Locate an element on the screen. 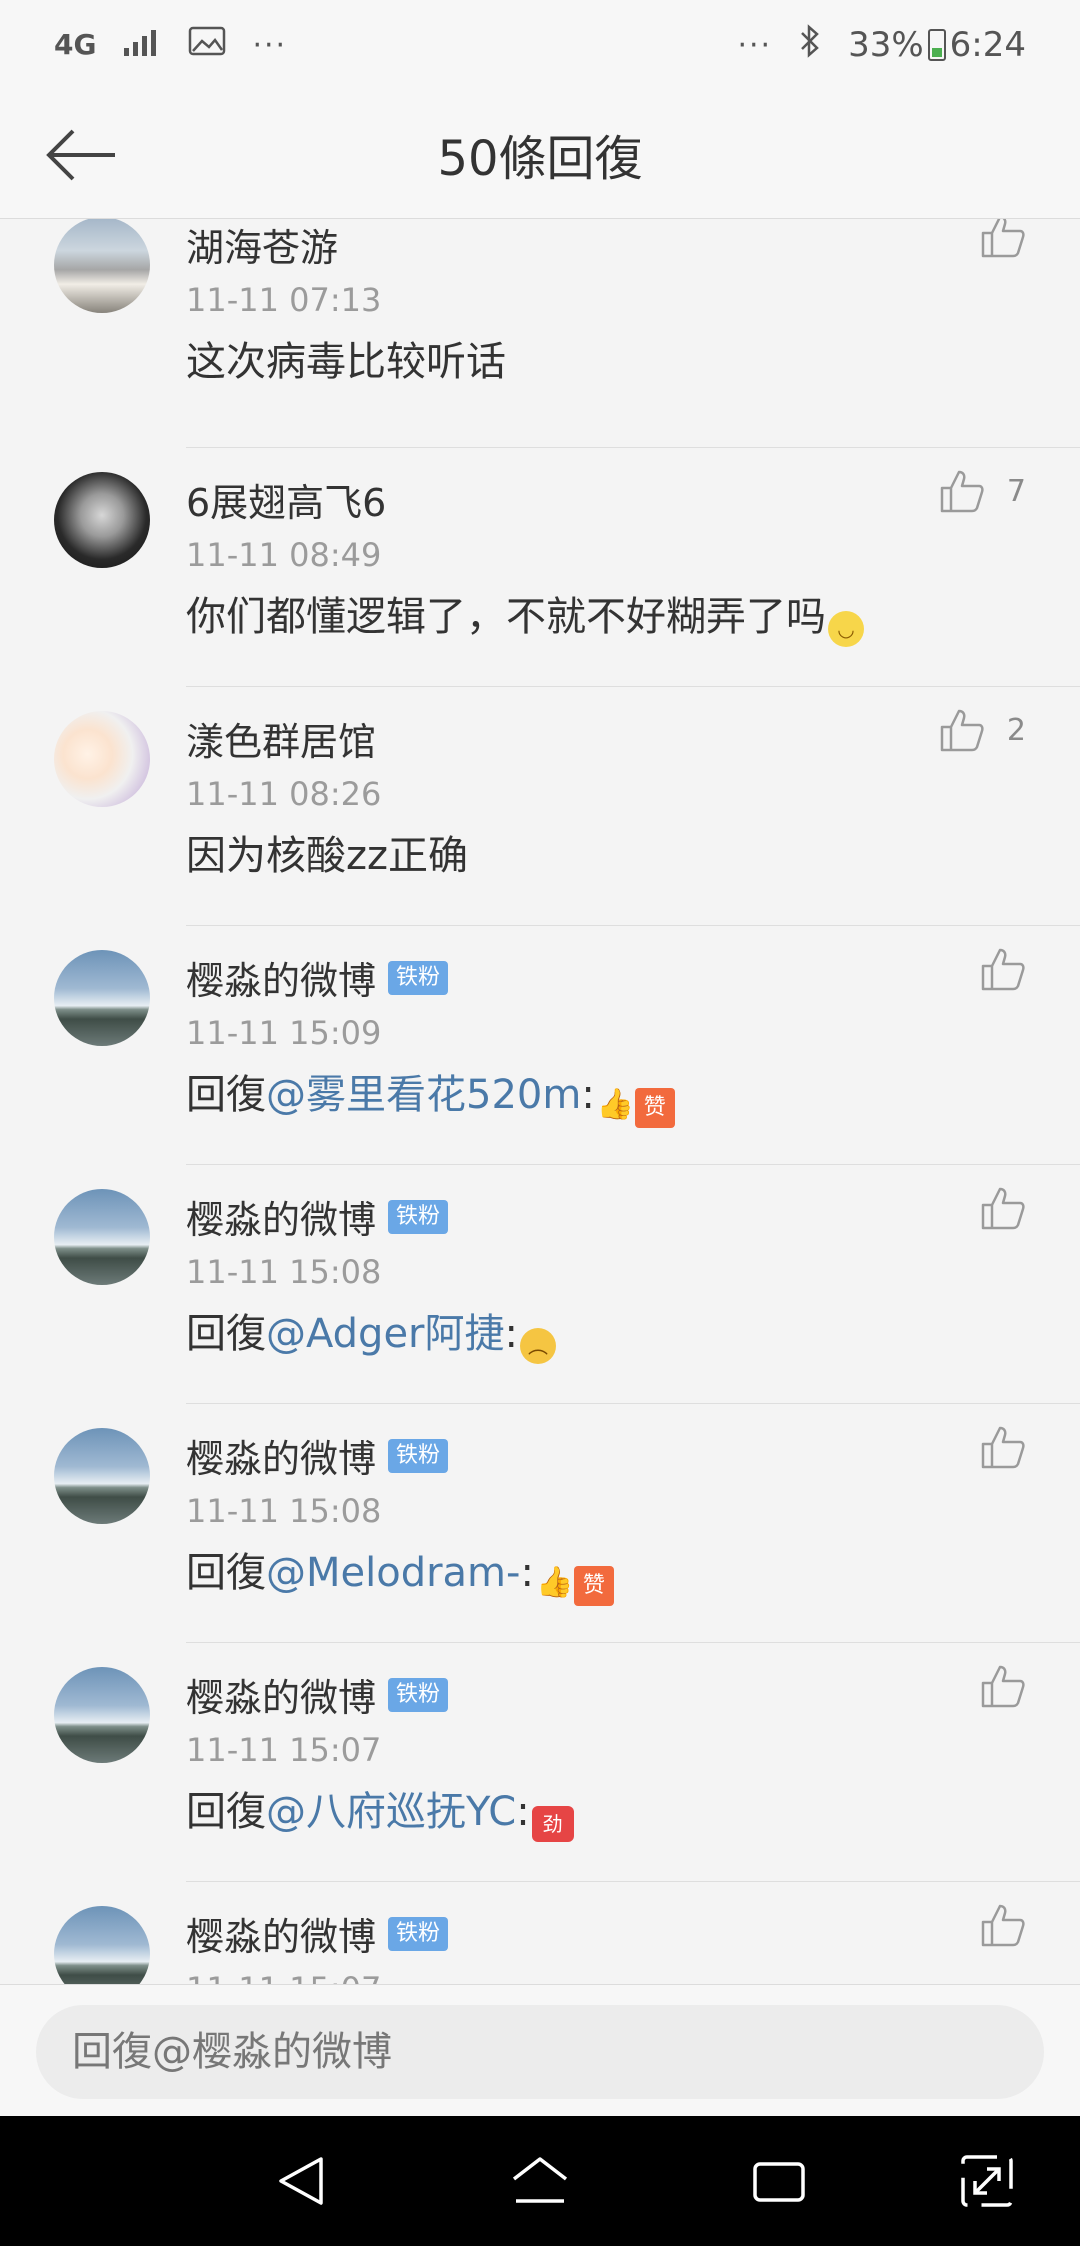 The width and height of the screenshot is (1080, 2246). battery-icon is located at coordinates (936, 45).